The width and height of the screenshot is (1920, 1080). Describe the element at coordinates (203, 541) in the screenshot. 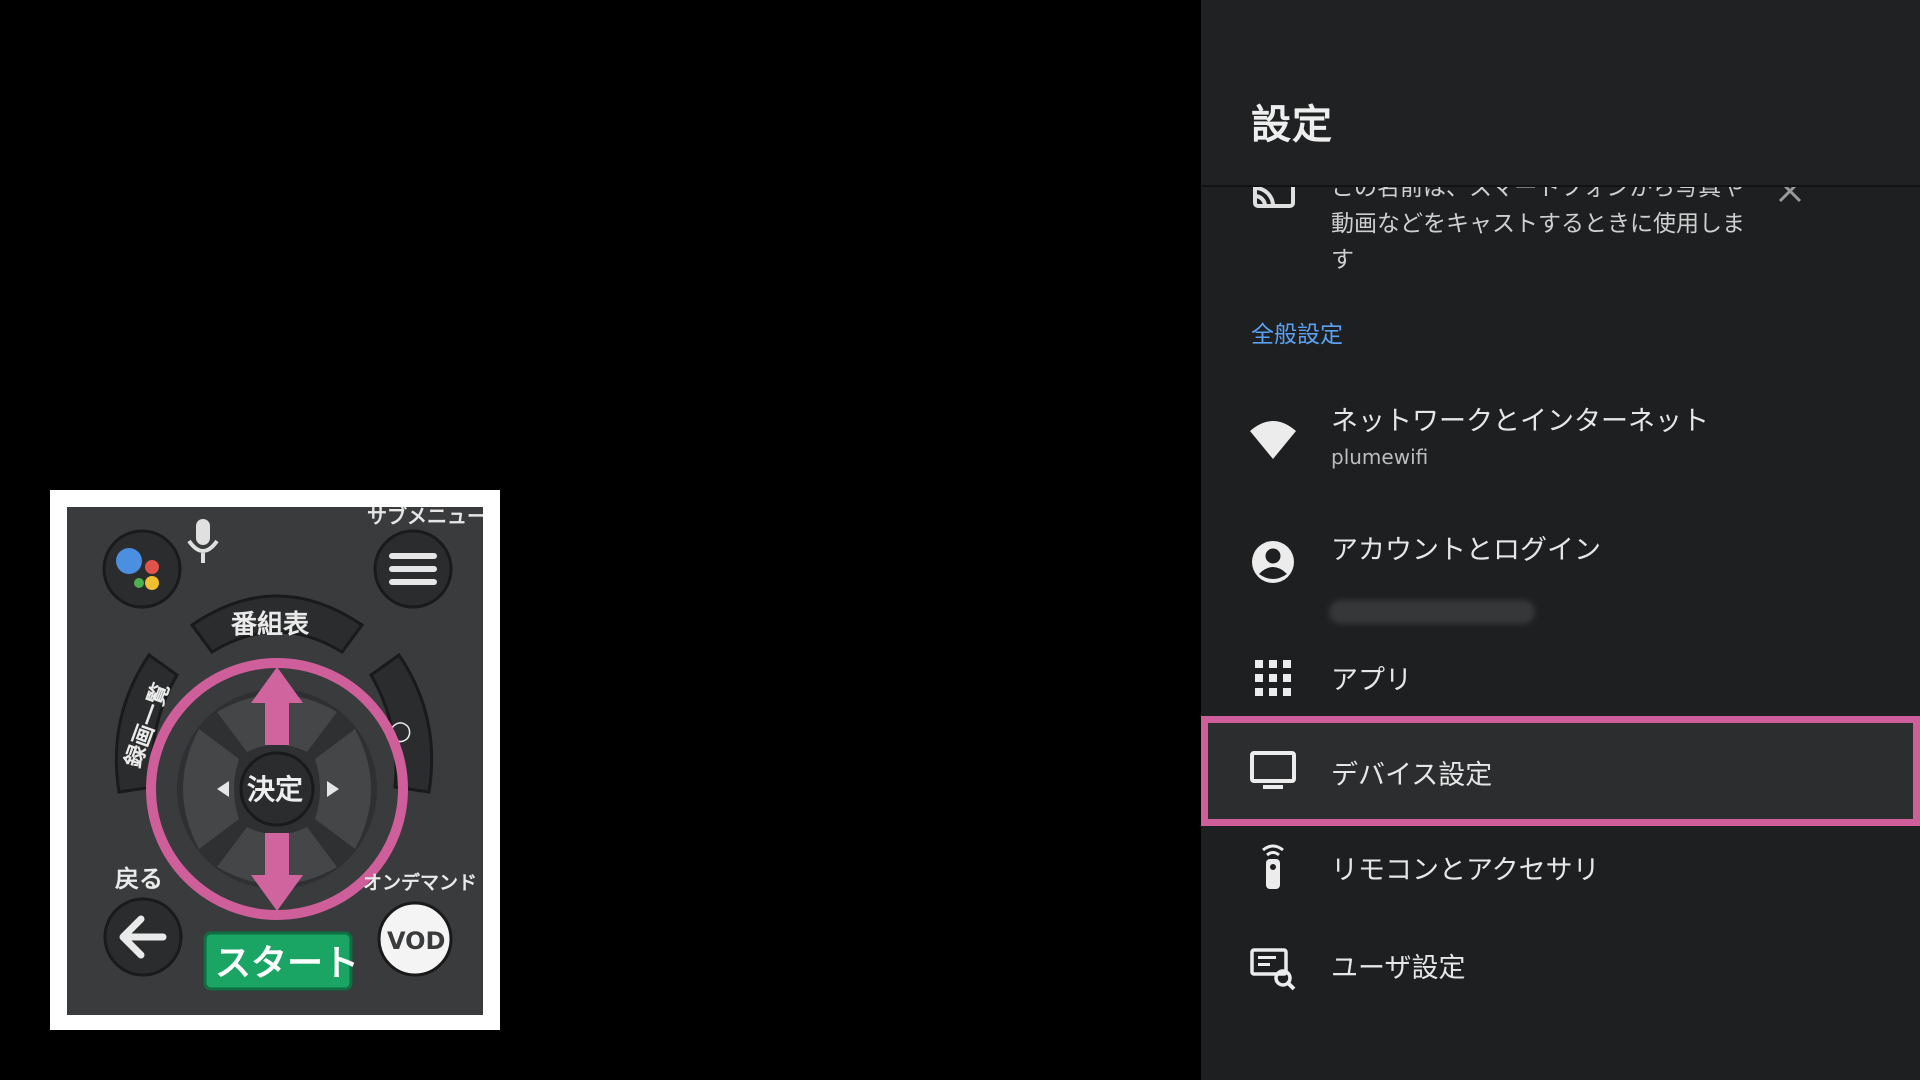

I see `microphone-icon` at that location.